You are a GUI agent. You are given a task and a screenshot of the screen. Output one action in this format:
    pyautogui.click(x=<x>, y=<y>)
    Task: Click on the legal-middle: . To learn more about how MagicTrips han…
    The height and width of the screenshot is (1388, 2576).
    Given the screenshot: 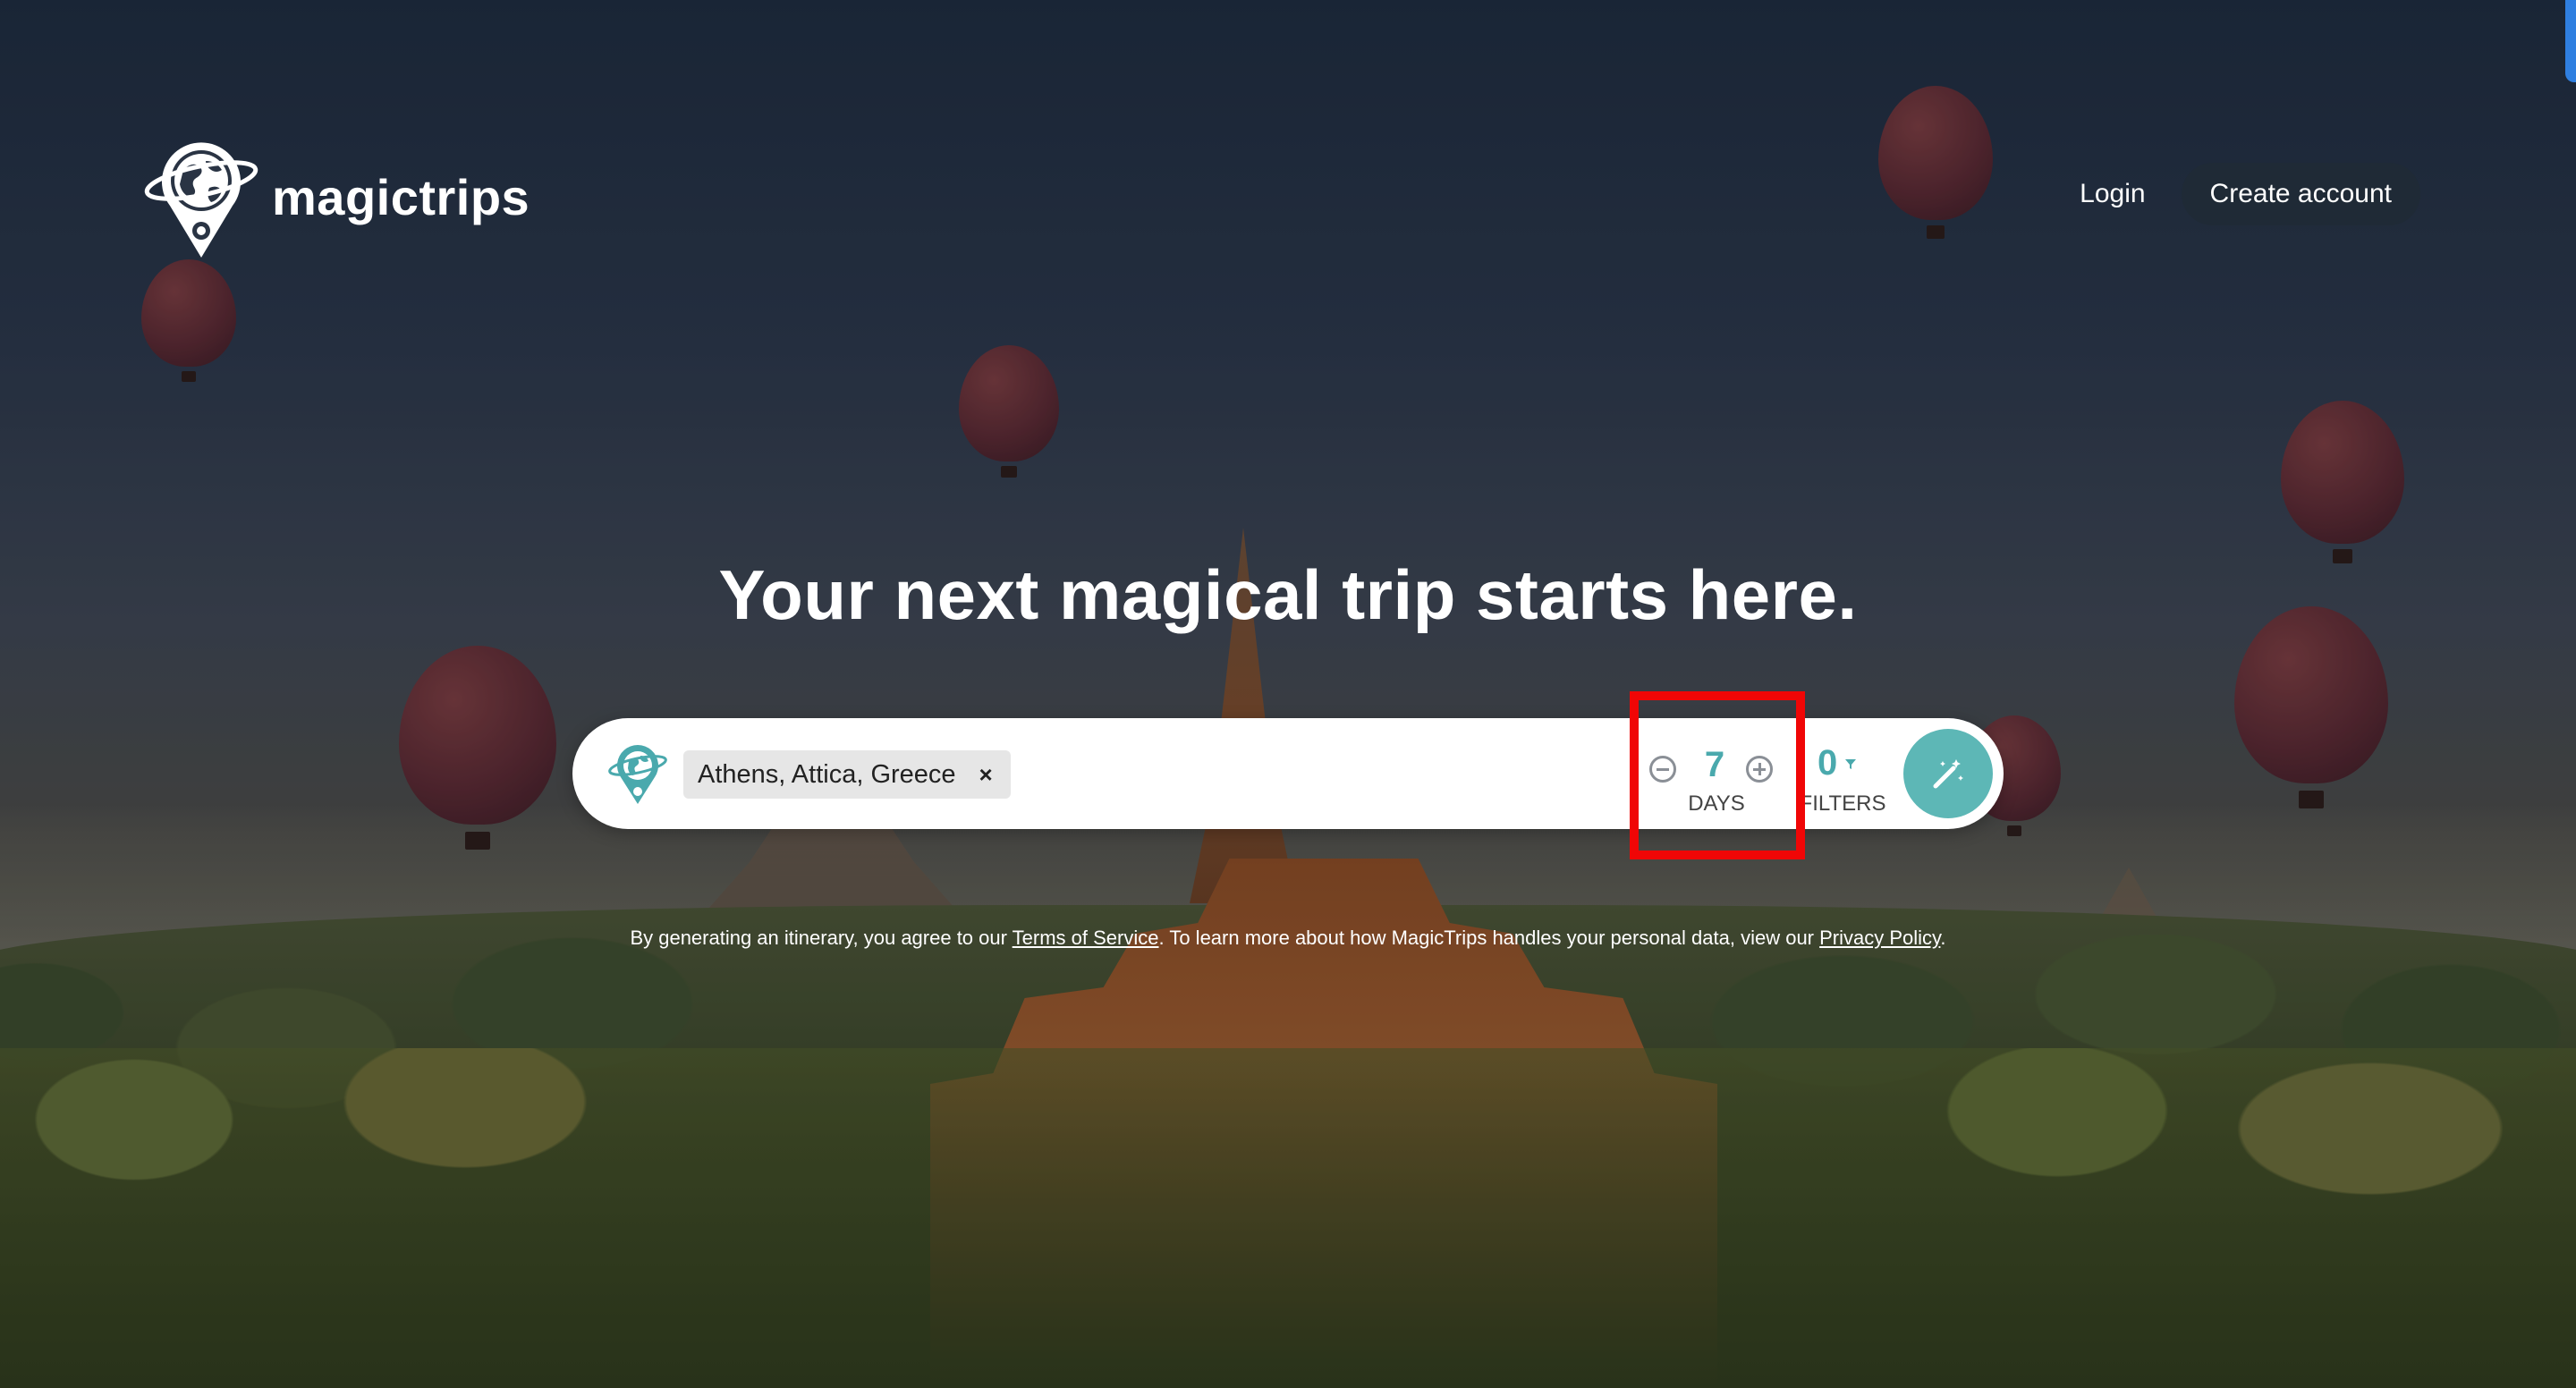 What is the action you would take?
    pyautogui.click(x=1489, y=938)
    